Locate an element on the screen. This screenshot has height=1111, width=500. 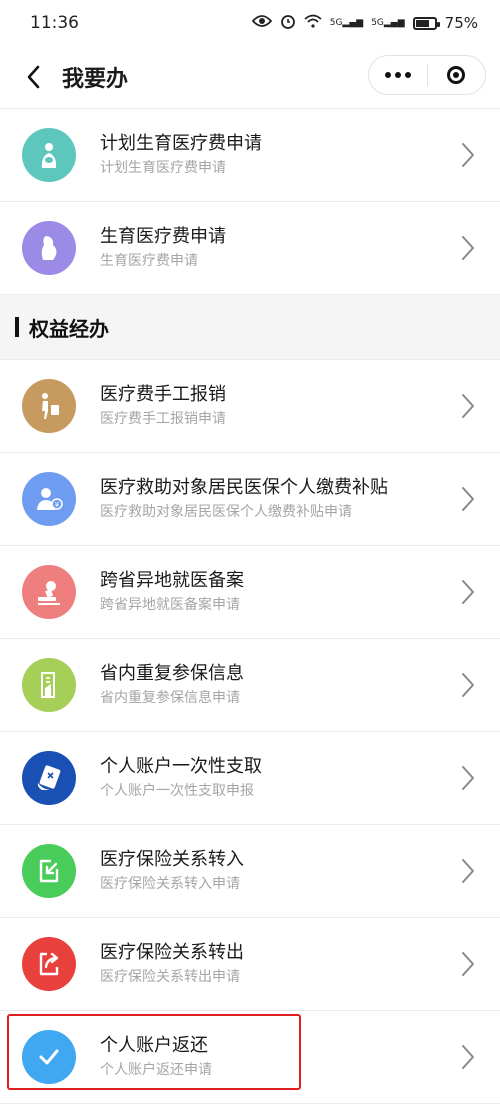
transfer-out-icon is located at coordinates (49, 964).